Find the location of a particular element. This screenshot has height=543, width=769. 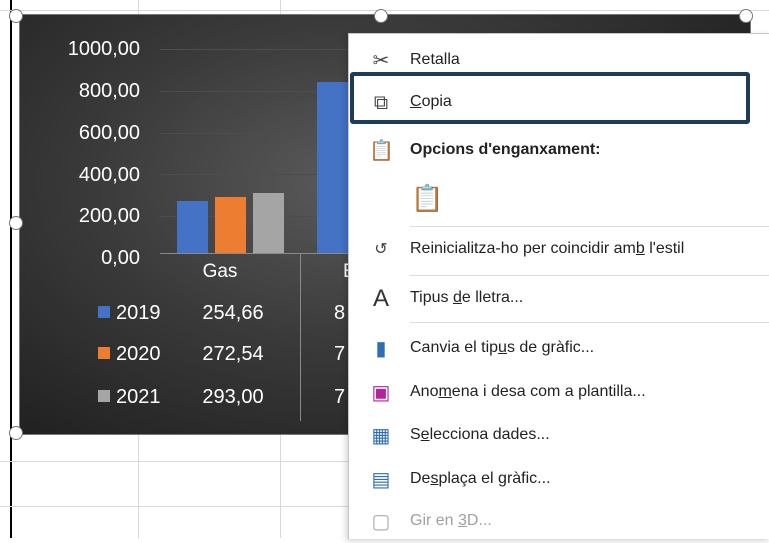

highlight-box is located at coordinates (550, 98).